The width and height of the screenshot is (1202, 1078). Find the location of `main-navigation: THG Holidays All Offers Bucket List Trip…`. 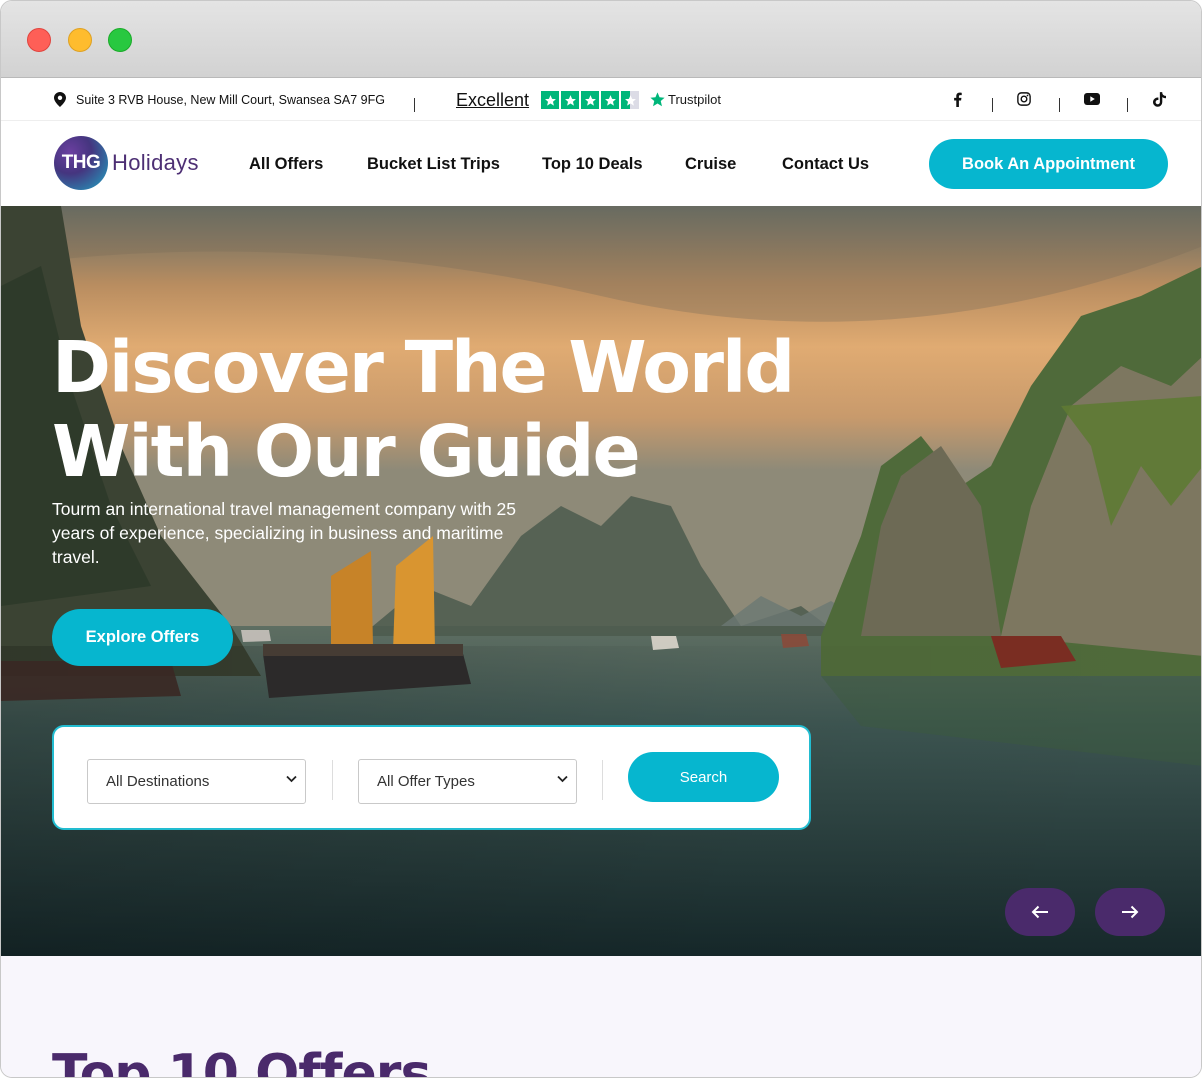

main-navigation: THG Holidays All Offers Bucket List Trip… is located at coordinates (601, 163).